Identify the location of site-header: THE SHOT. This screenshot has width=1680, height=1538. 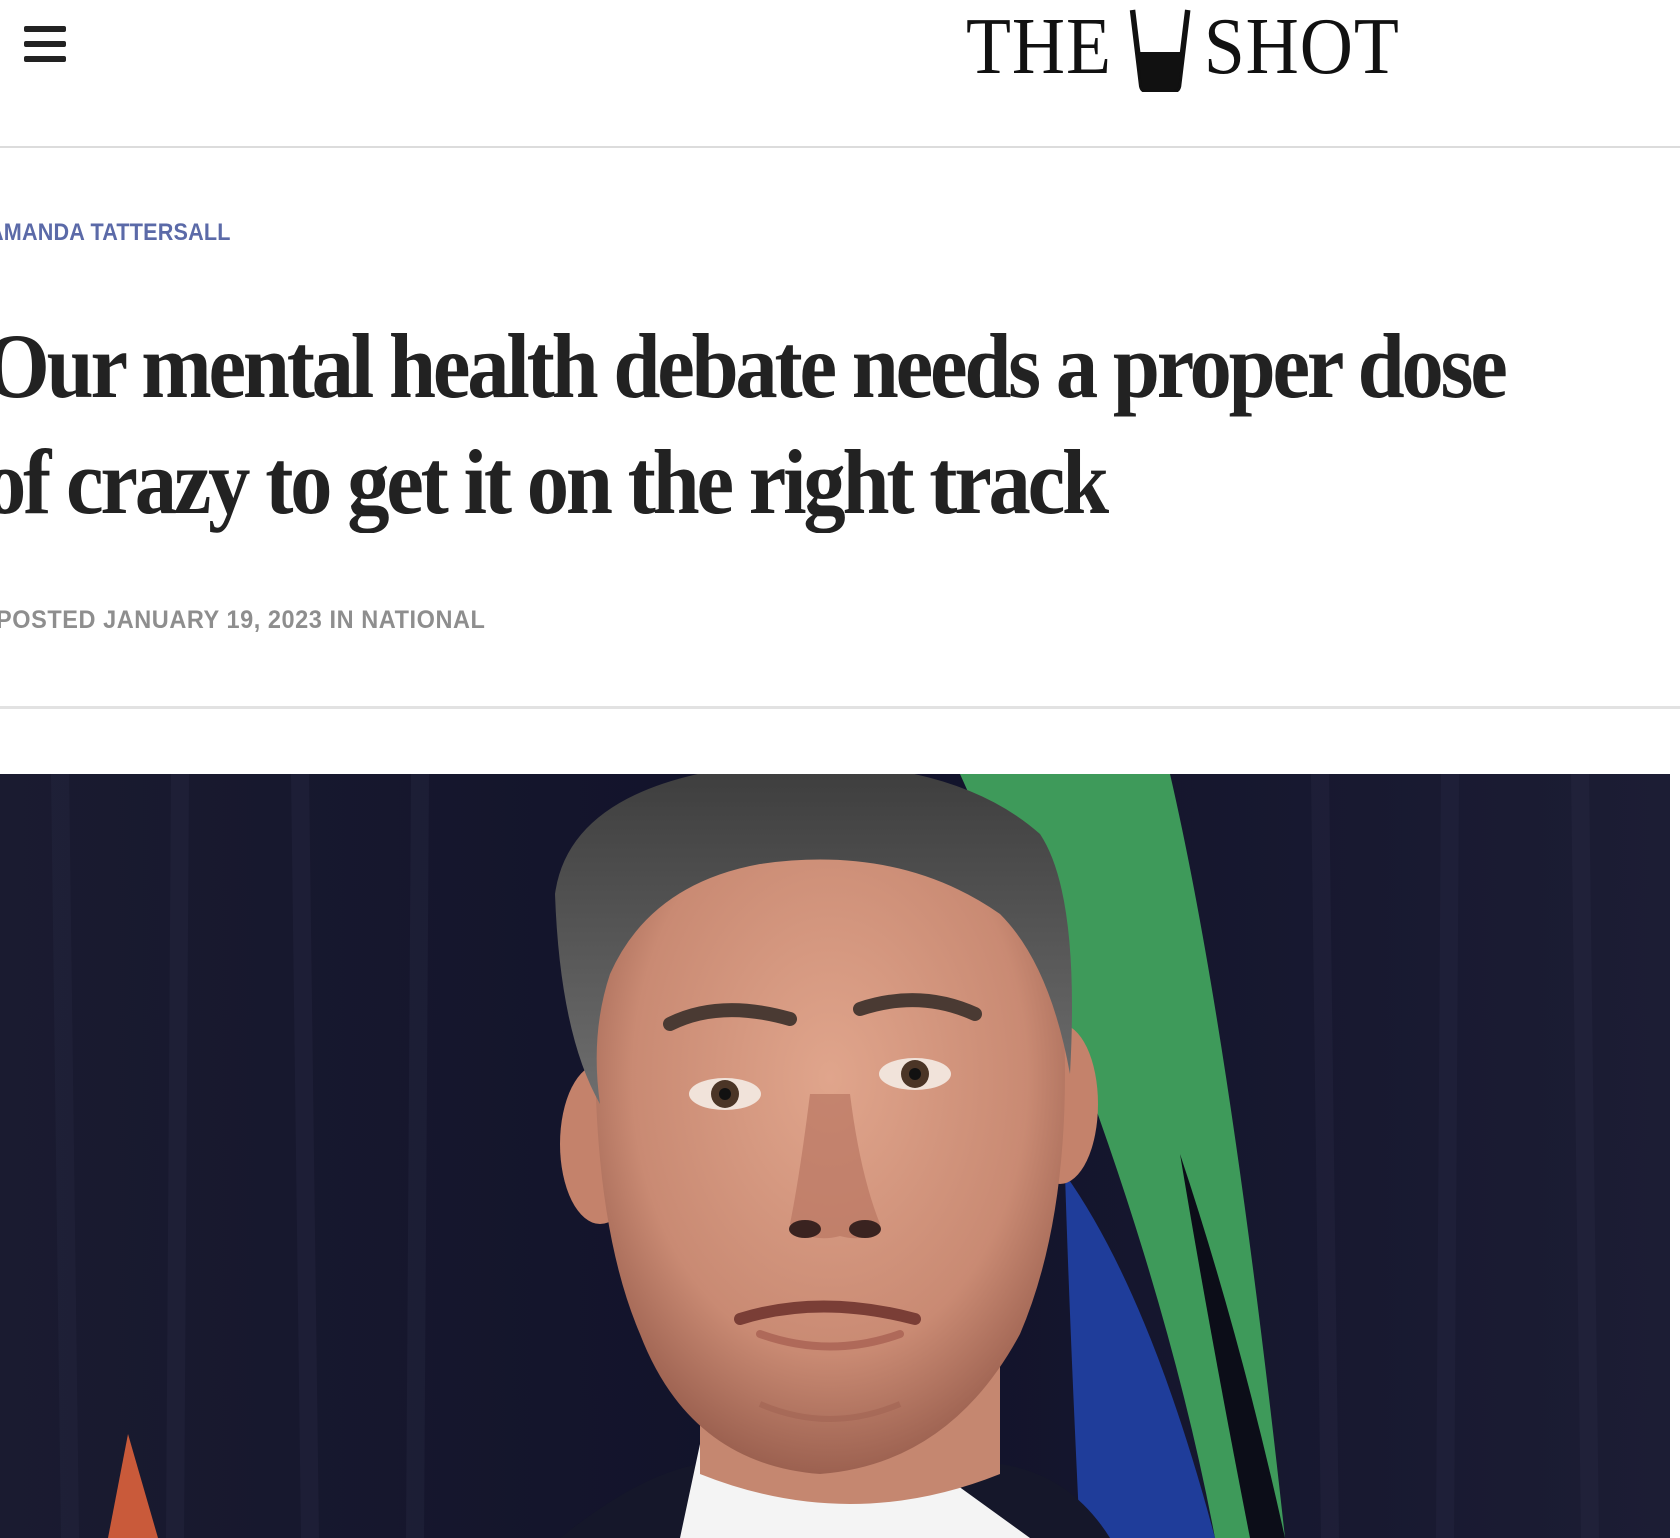
(840, 73).